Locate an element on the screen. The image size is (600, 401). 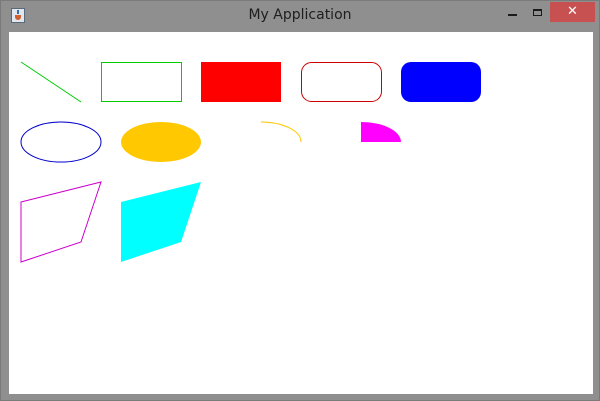
green-outline-rectangle is located at coordinates (141, 82).